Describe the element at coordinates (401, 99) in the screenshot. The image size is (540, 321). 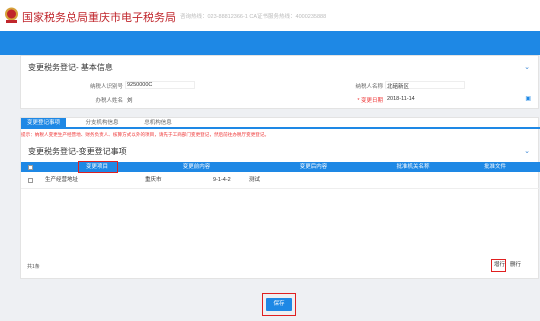
I see `change-date-value: 2018-11-14` at that location.